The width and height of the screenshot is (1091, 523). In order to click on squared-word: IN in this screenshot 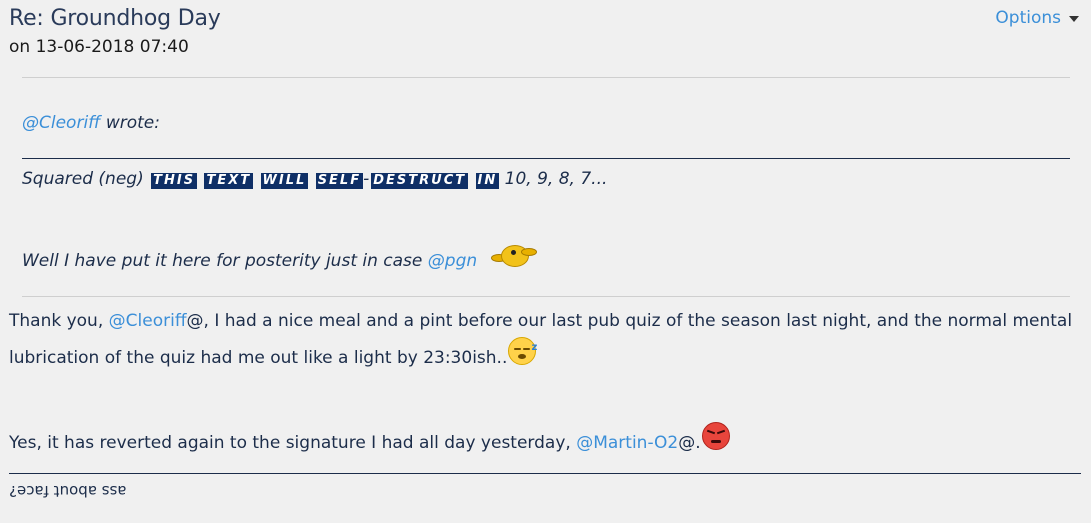, I will do `click(487, 181)`.